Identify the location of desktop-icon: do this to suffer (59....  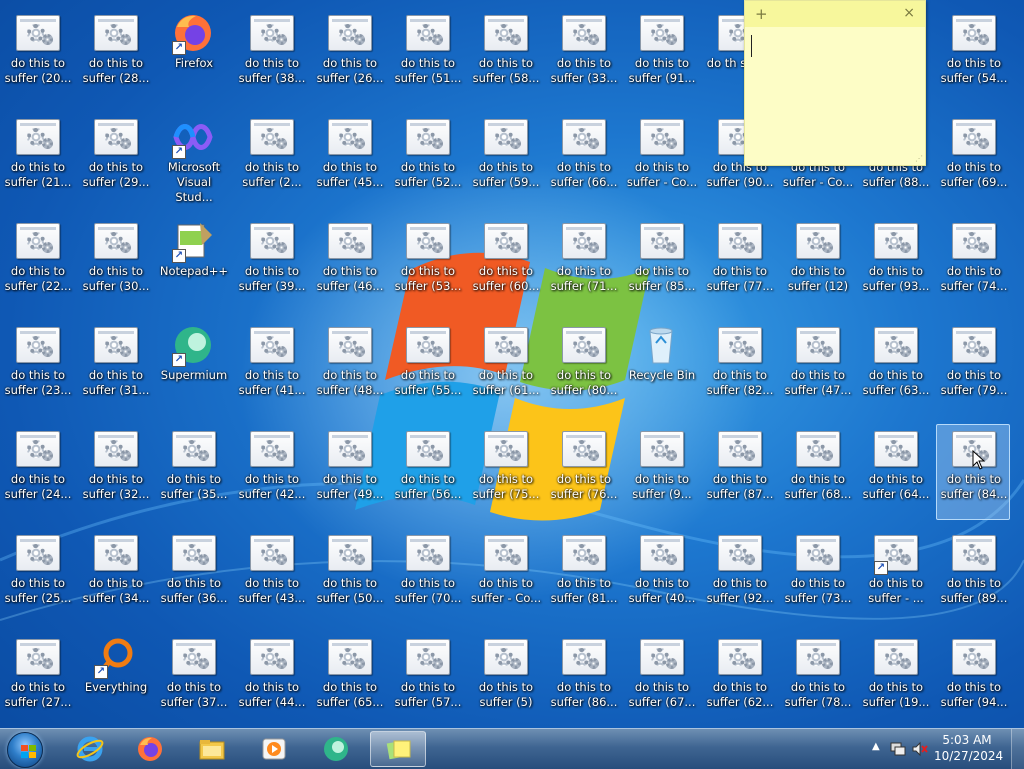
(505, 160).